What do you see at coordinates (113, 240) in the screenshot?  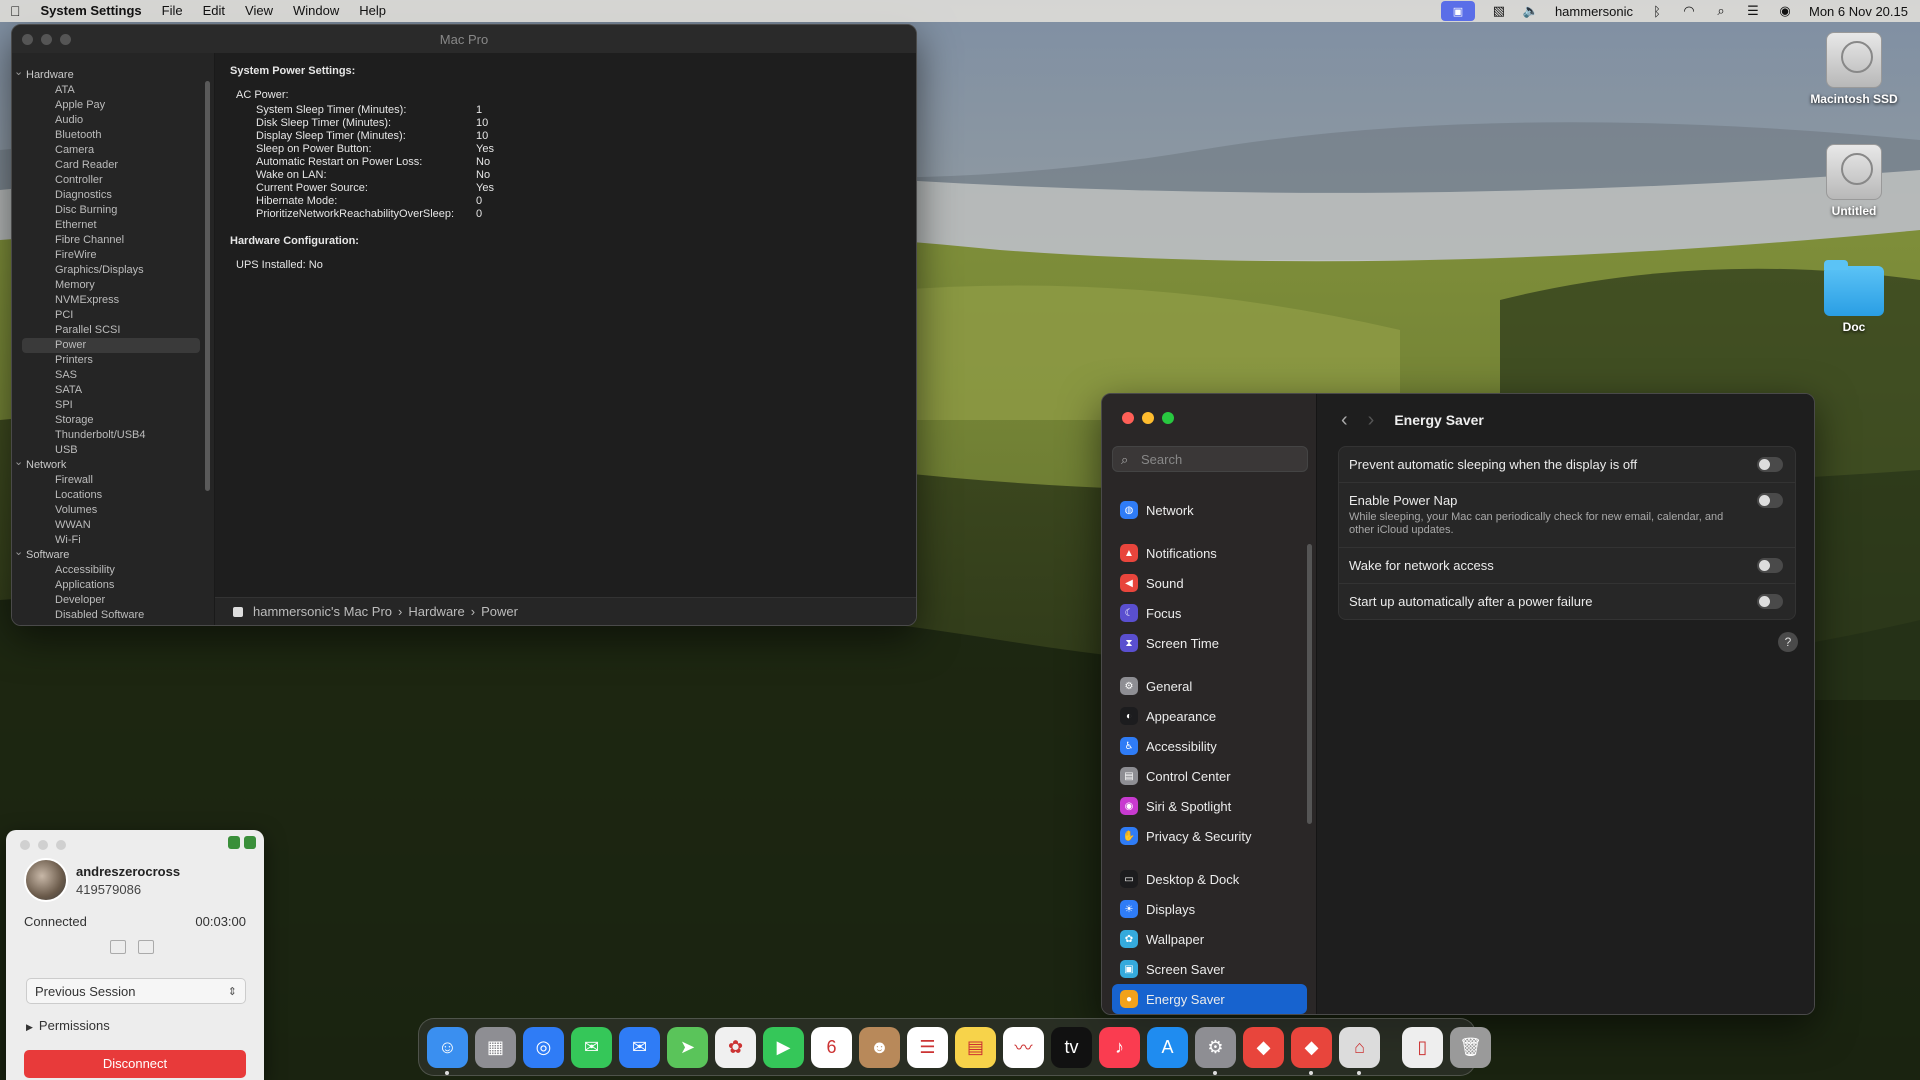 I see `sidebar-item: Fibre Channel` at bounding box center [113, 240].